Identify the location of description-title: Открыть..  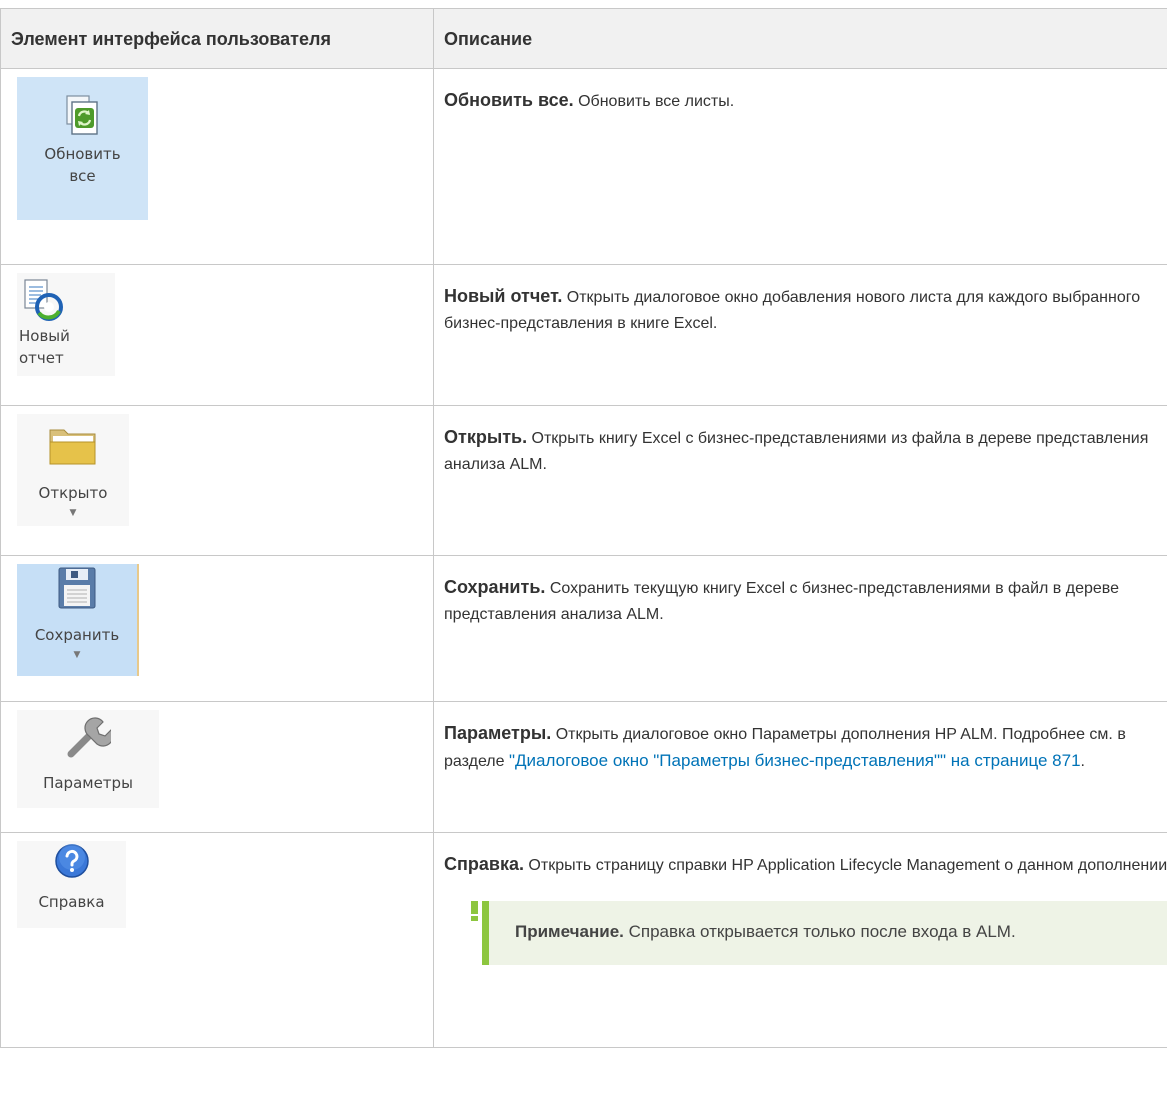
(485, 437).